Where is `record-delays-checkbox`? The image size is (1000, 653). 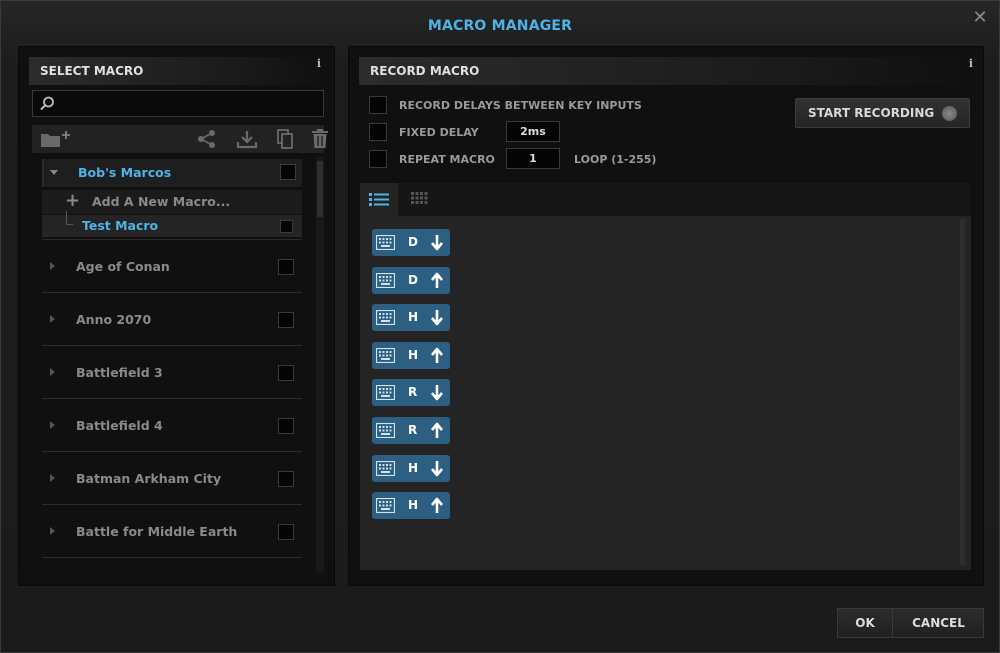
record-delays-checkbox is located at coordinates (378, 105).